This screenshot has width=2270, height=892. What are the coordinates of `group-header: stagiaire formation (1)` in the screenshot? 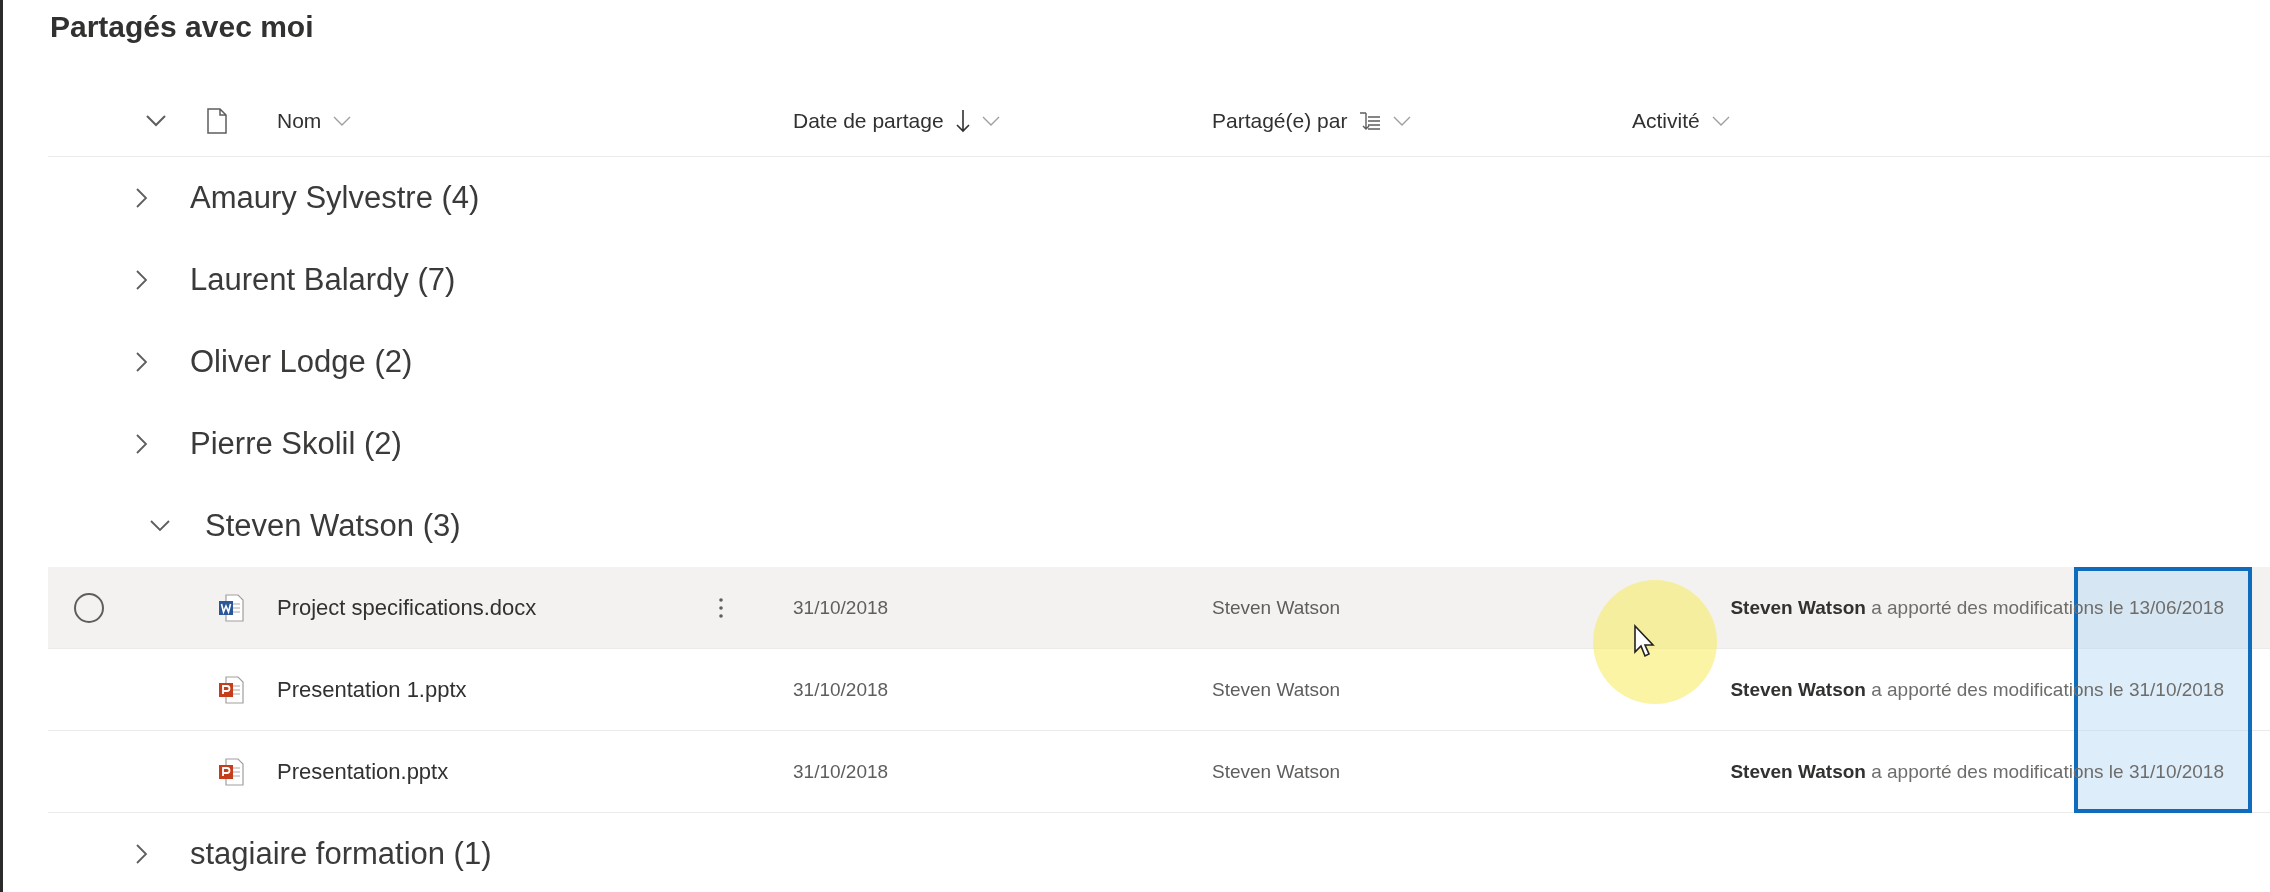 It's located at (341, 854).